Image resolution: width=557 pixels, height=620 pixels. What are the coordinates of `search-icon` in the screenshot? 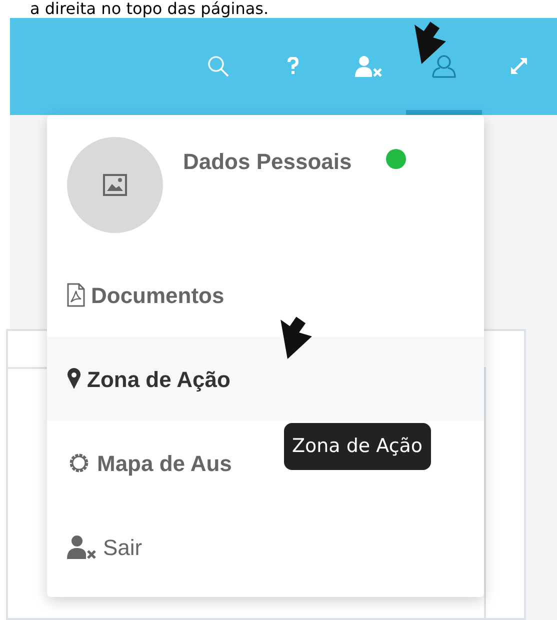 It's located at (217, 66).